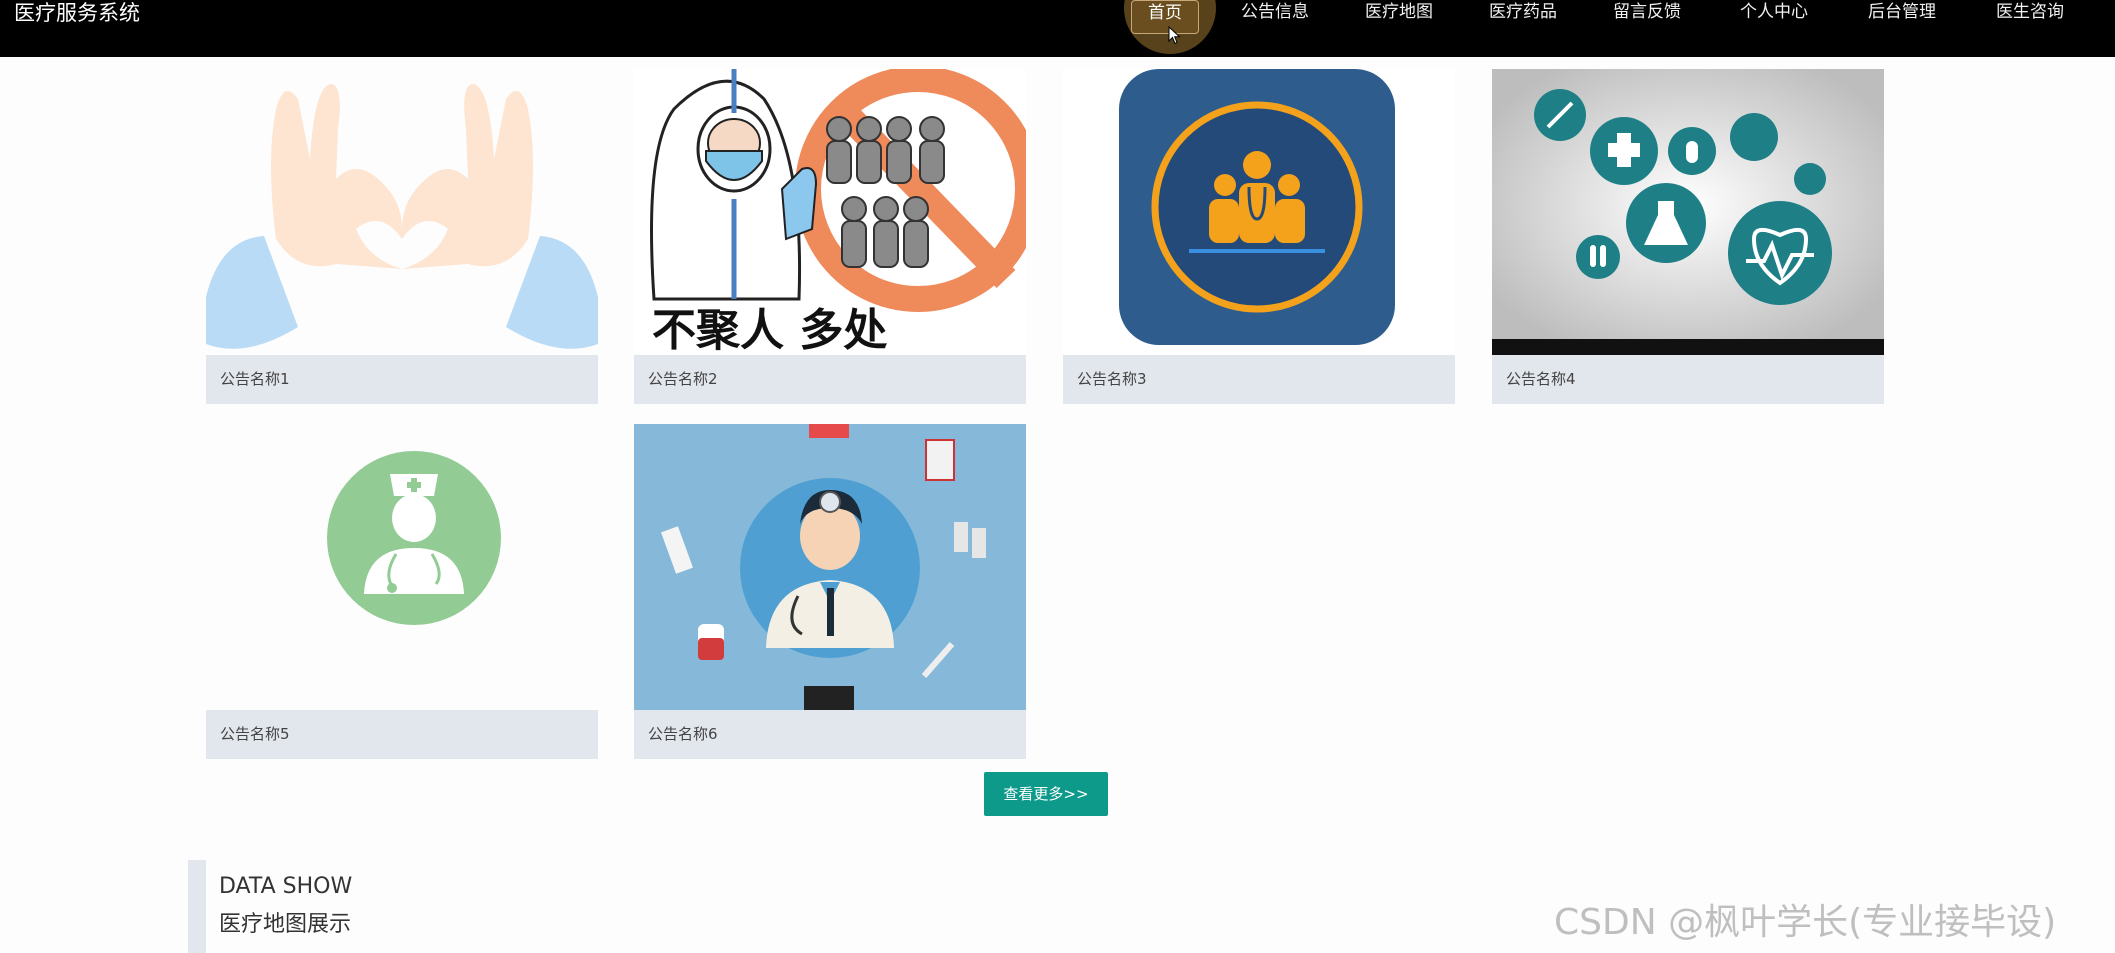 The height and width of the screenshot is (953, 2115). What do you see at coordinates (1805, 922) in the screenshot?
I see `csdn-watermark: CSDN @枫叶学长(专业接毕设)` at bounding box center [1805, 922].